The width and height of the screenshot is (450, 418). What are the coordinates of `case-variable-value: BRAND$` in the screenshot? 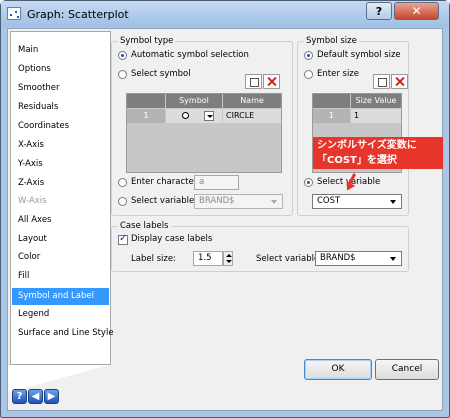 It's located at (338, 258).